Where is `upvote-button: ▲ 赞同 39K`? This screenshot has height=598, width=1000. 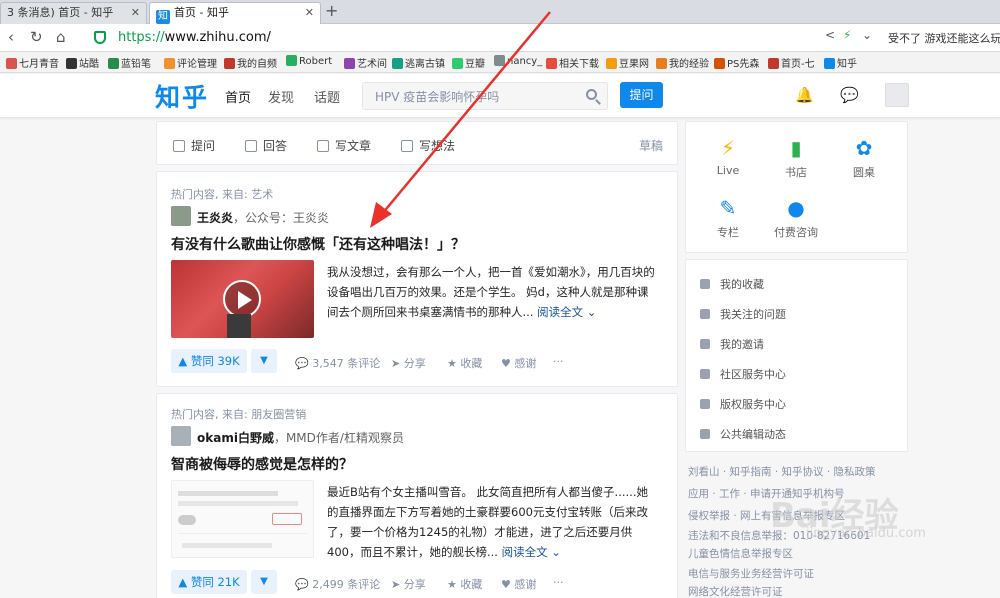 upvote-button: ▲ 赞同 39K is located at coordinates (209, 361).